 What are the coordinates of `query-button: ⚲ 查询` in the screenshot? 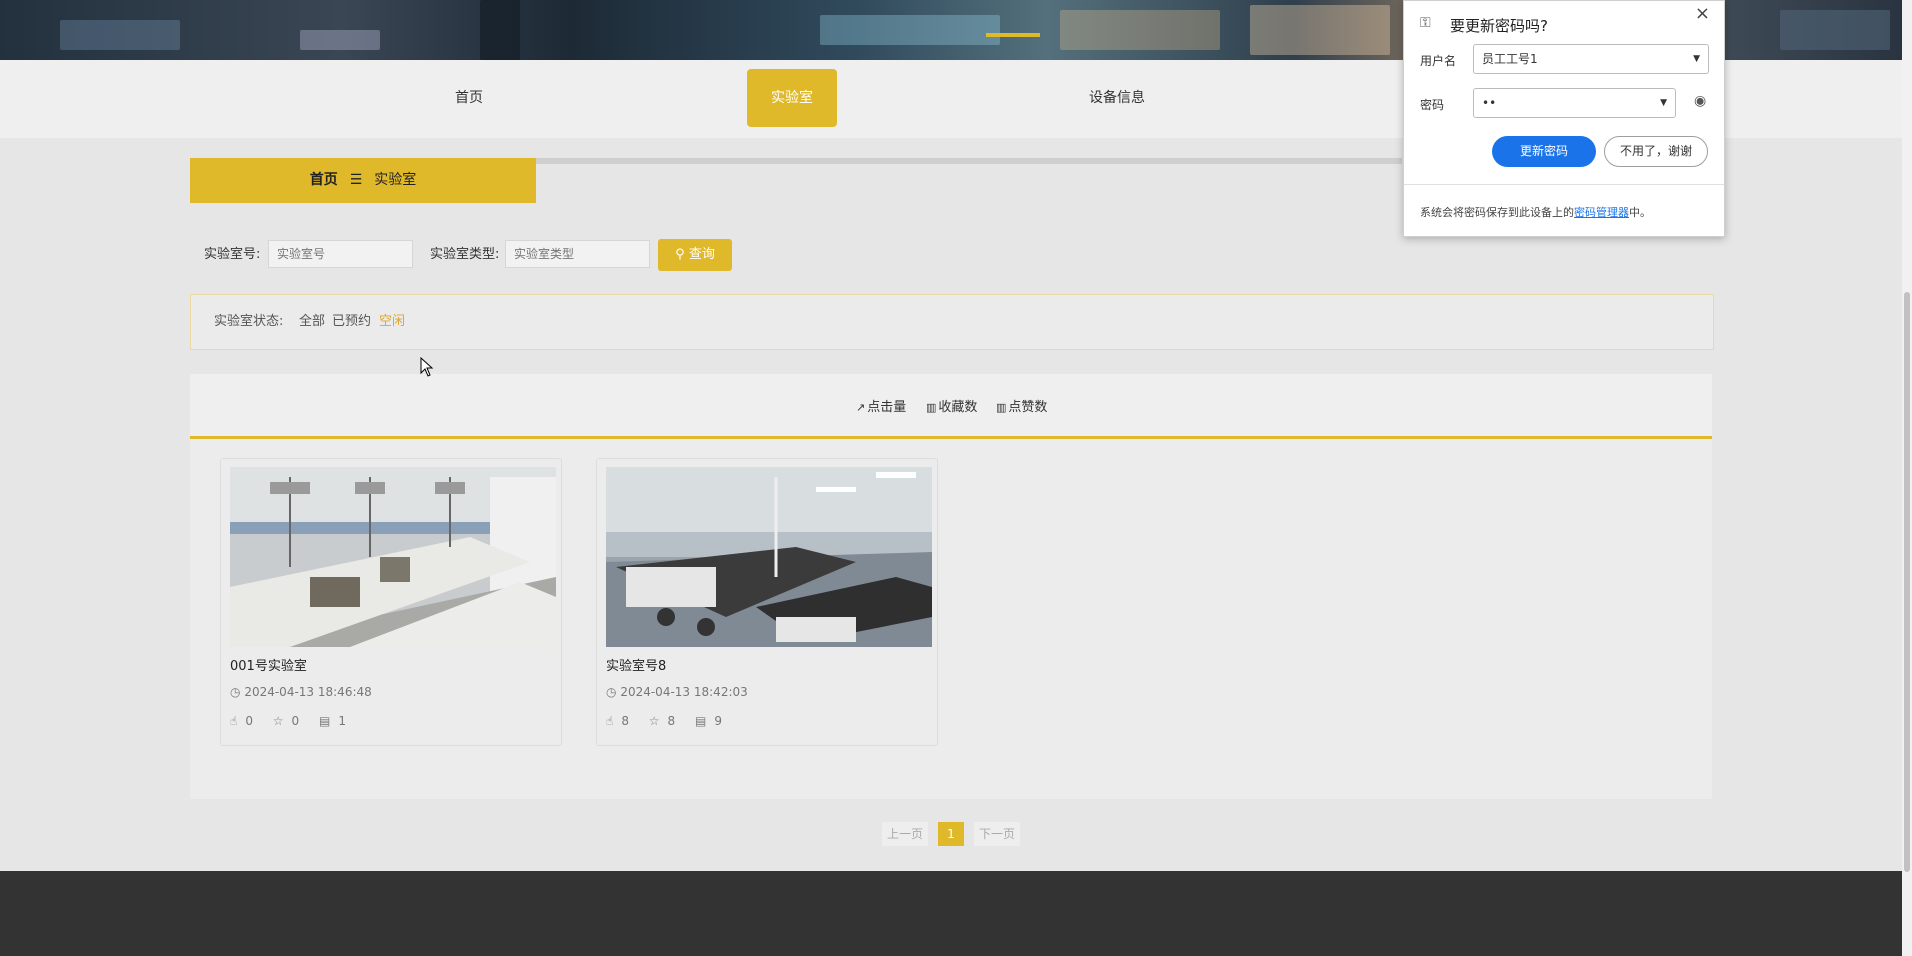 It's located at (695, 255).